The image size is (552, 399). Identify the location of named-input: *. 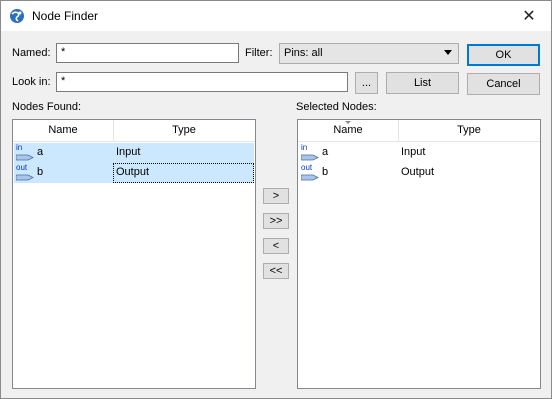
(147, 53).